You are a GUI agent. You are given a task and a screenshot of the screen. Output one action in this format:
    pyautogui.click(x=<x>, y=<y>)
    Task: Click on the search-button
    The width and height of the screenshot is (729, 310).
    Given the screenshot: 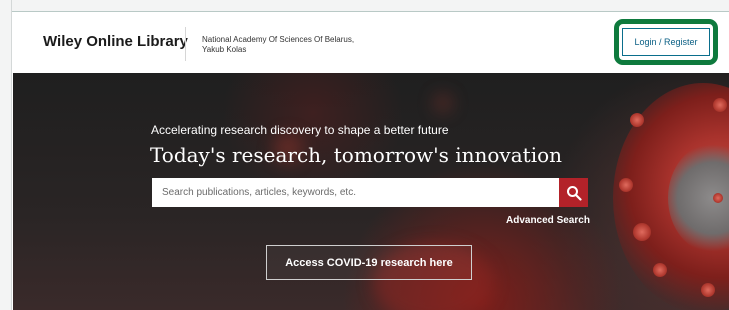 What is the action you would take?
    pyautogui.click(x=573, y=192)
    